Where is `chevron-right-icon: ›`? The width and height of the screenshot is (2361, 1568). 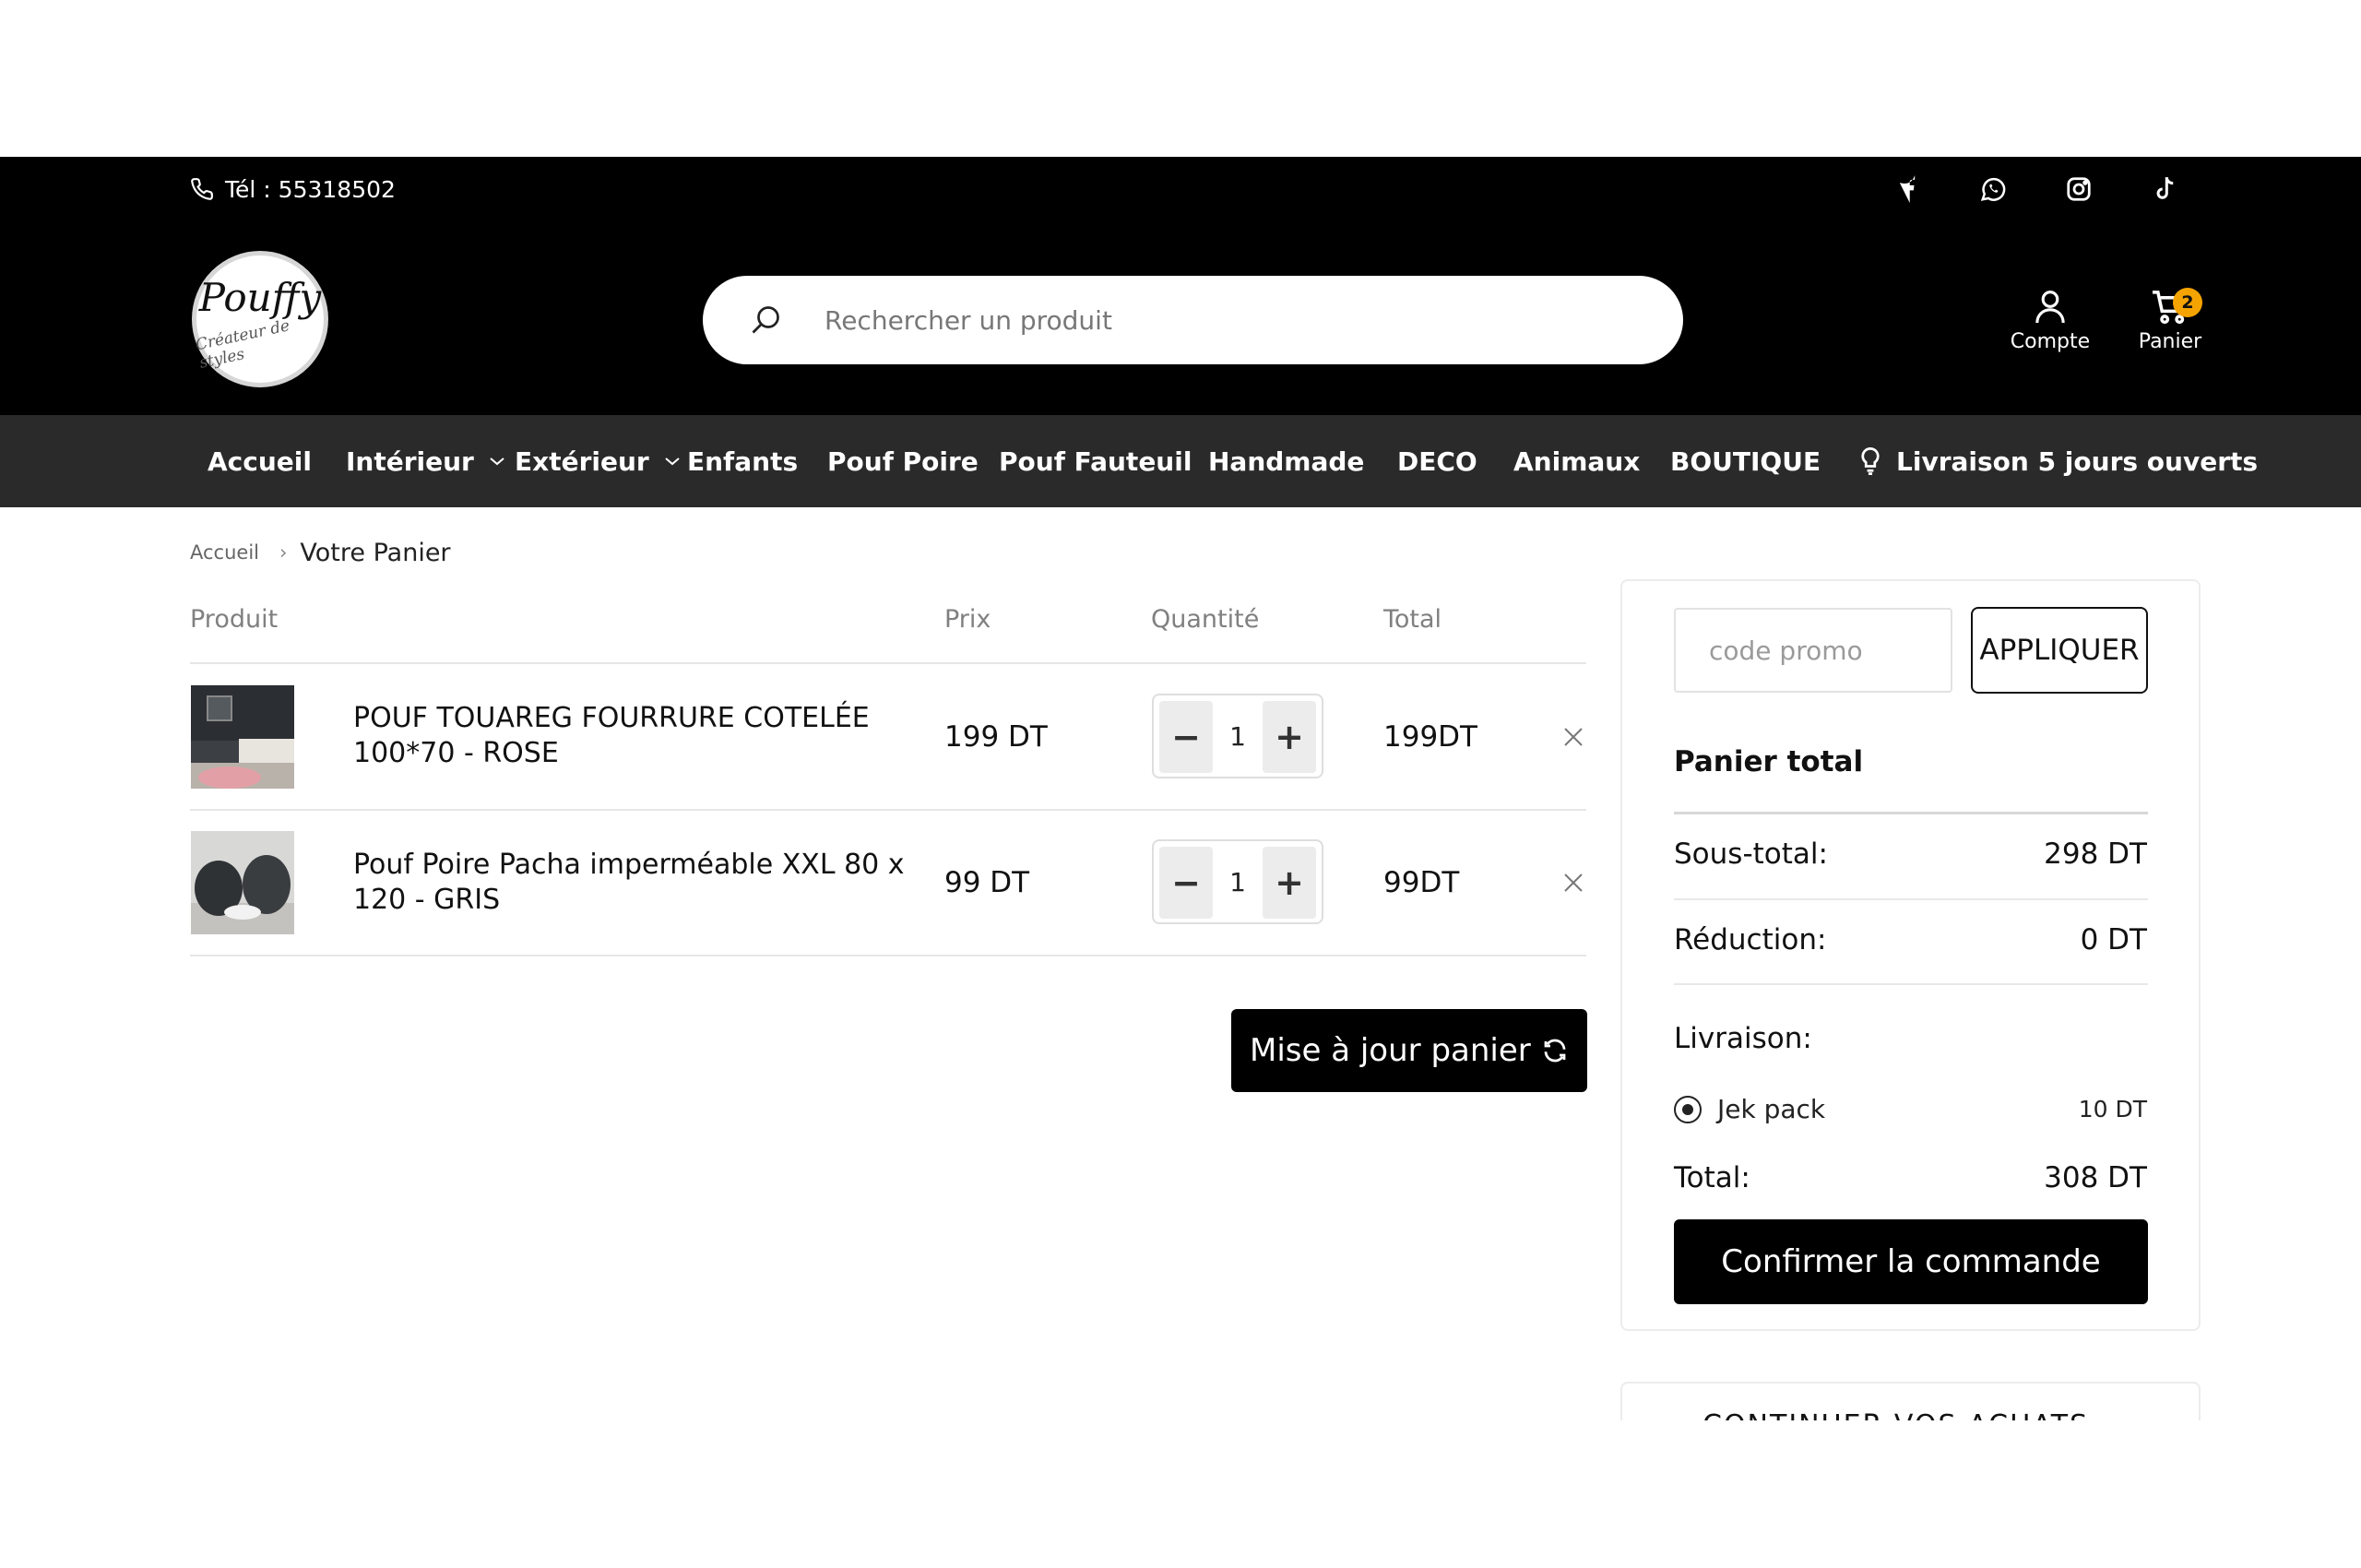 chevron-right-icon: › is located at coordinates (283, 552).